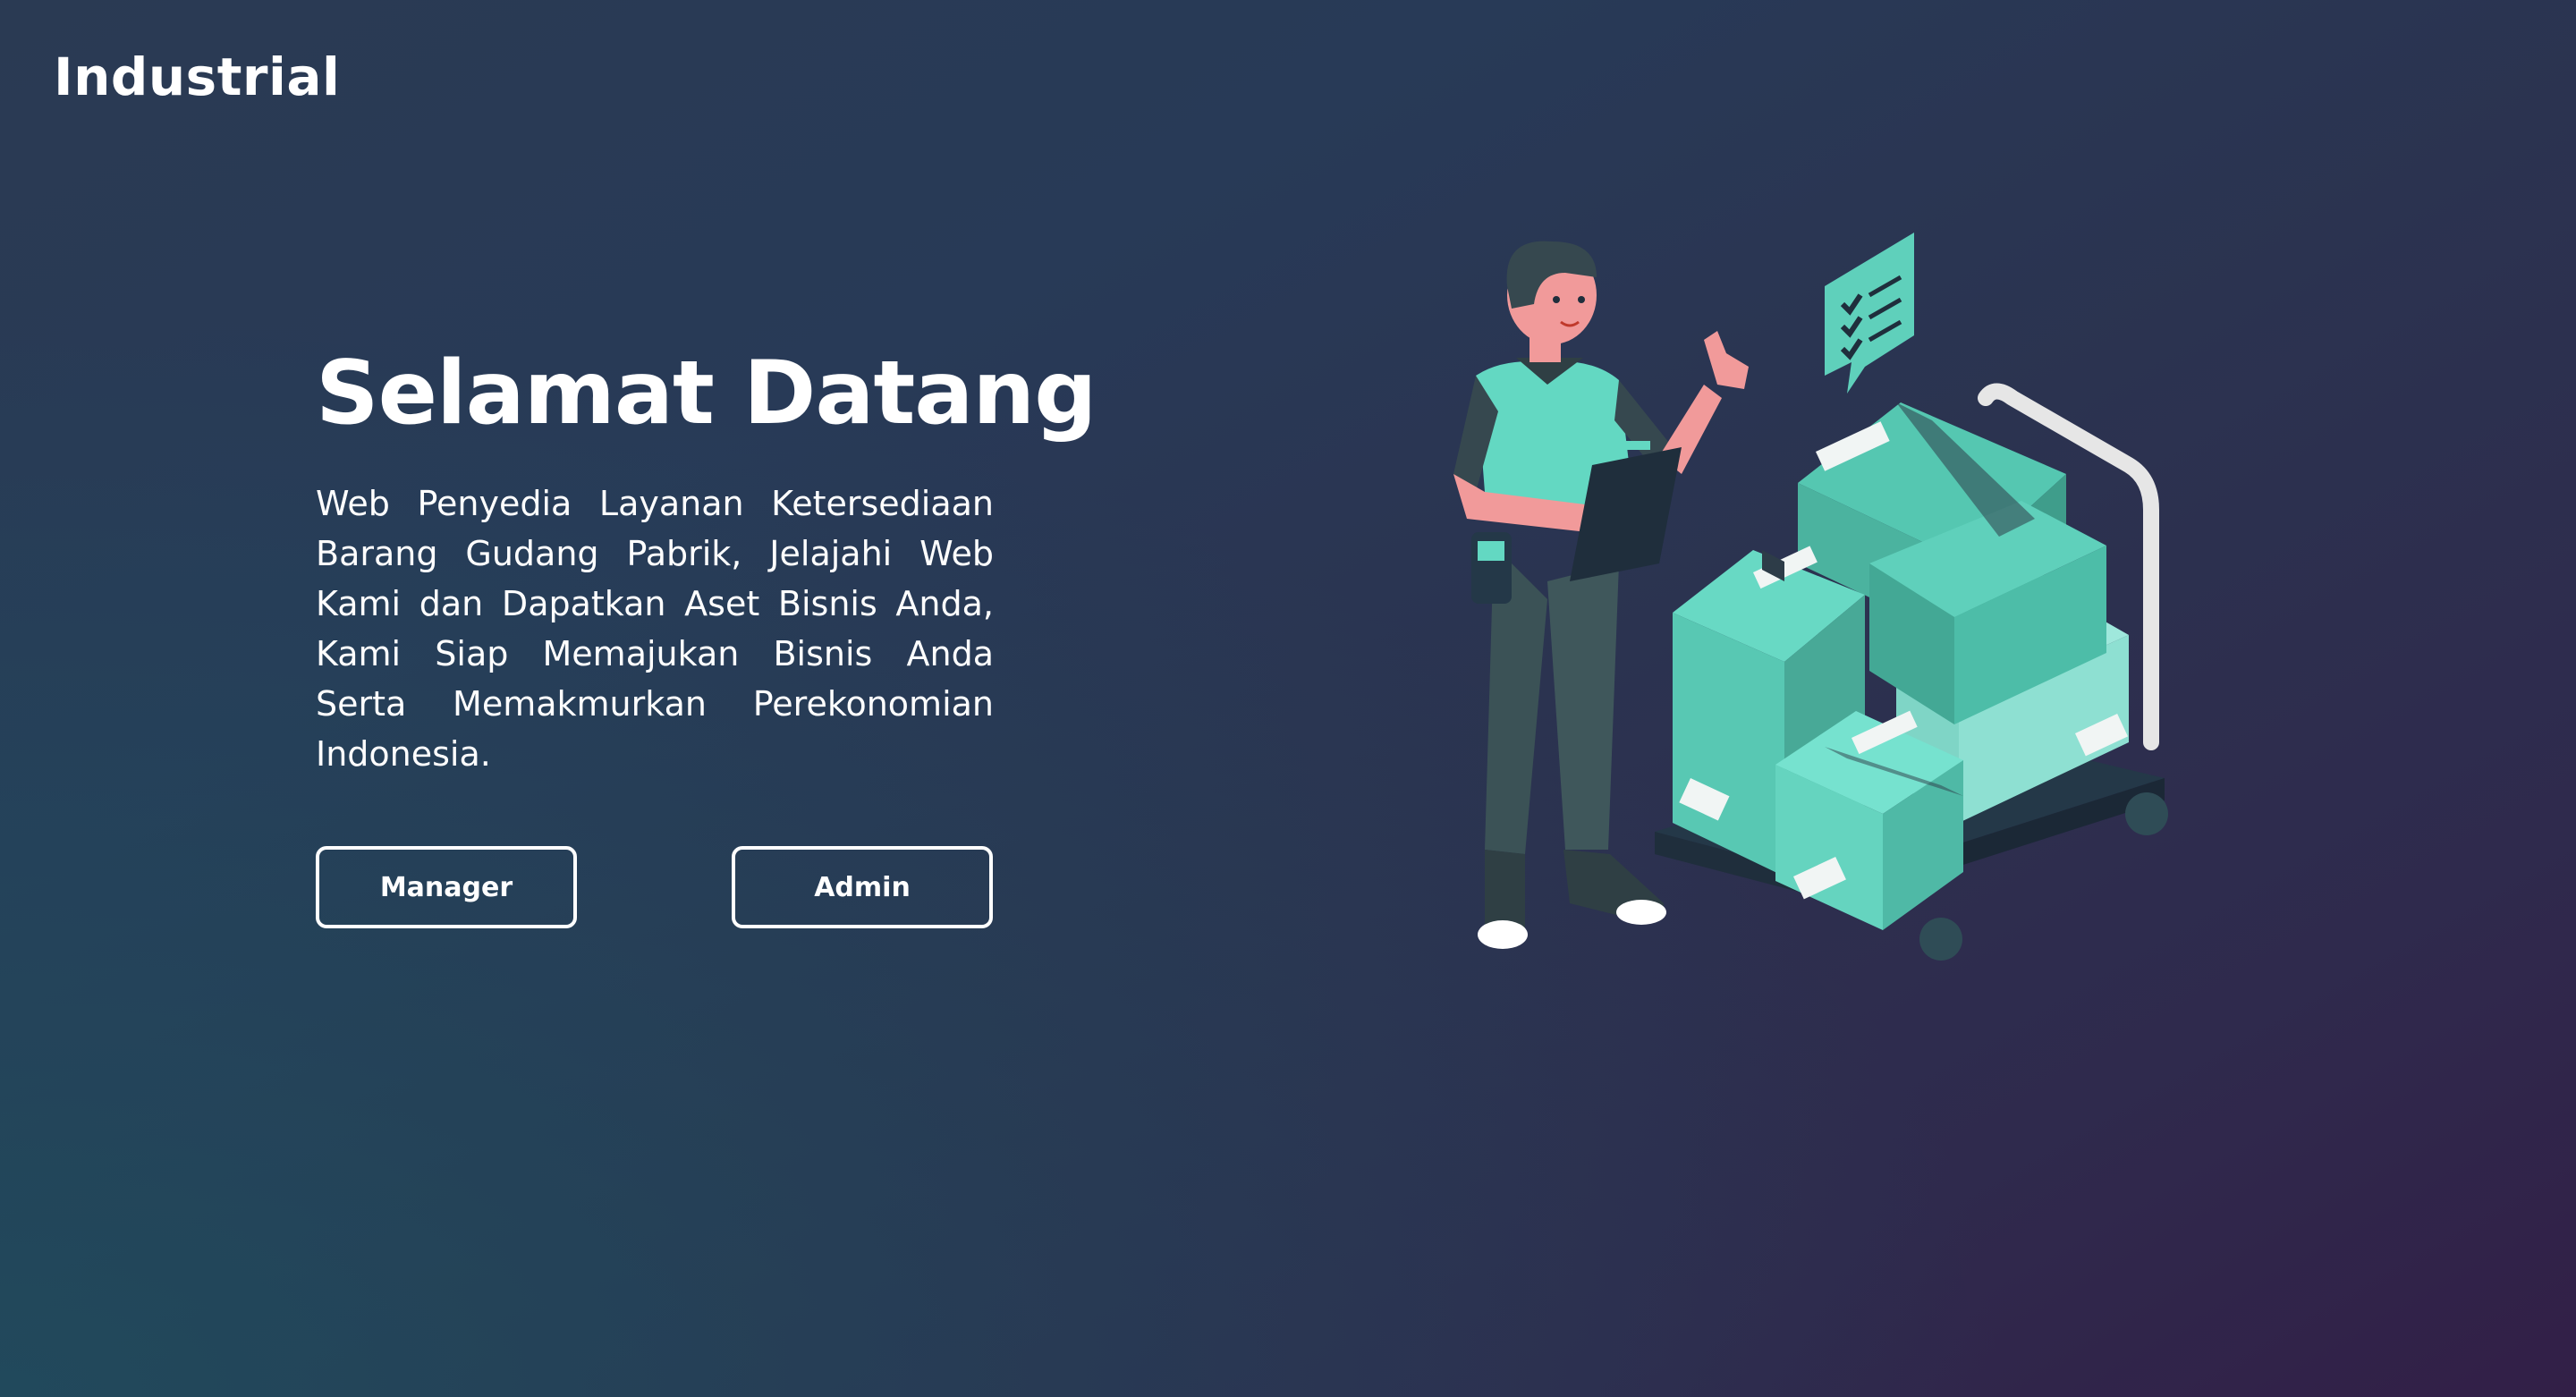  Describe the element at coordinates (1810, 597) in the screenshot. I see `warehouse-worker-boxes-illustration` at that location.